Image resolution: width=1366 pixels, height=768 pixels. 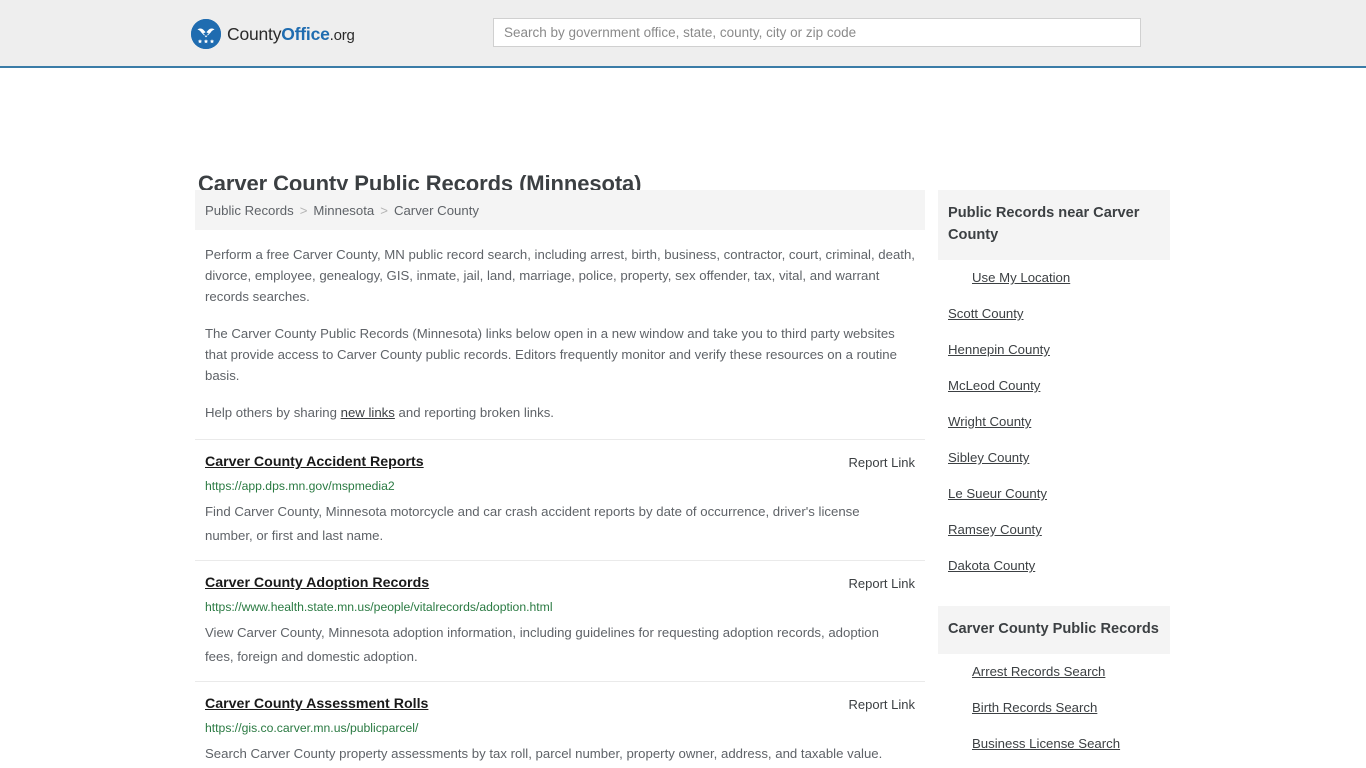 What do you see at coordinates (342, 35) in the screenshot?
I see `logo-text-org: .org` at bounding box center [342, 35].